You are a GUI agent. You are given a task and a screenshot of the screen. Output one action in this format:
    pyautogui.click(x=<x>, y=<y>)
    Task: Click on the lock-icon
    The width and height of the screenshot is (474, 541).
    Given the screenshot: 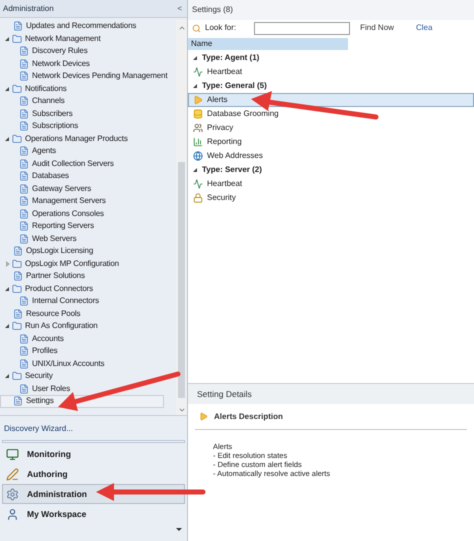 What is the action you would take?
    pyautogui.click(x=198, y=198)
    